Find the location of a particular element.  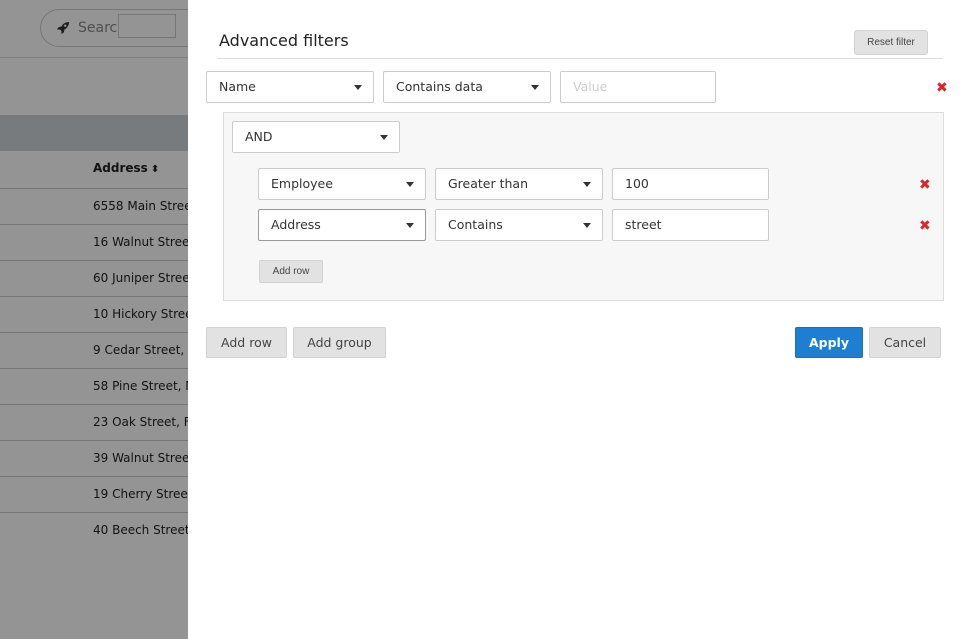

group-row-operator-select: Greater than is located at coordinates (519, 184).